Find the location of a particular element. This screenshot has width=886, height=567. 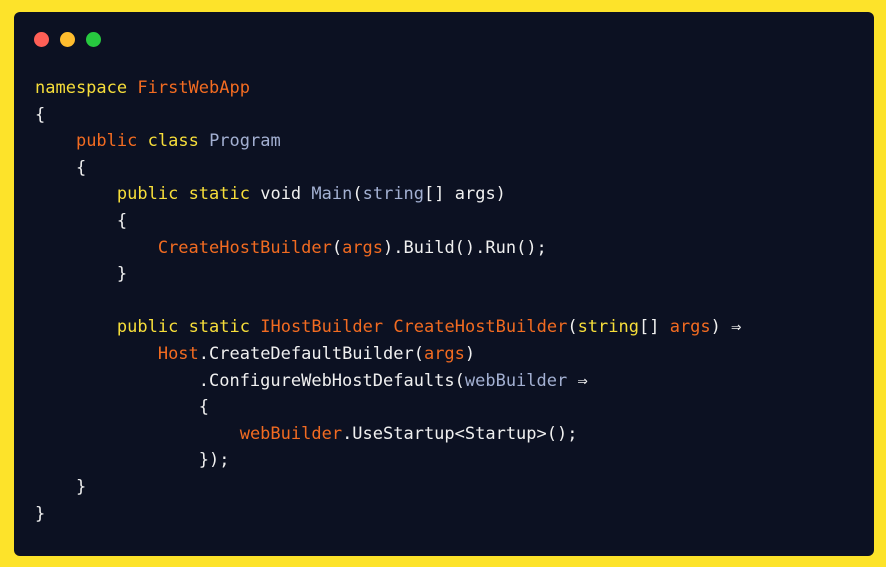

code-token: [] args) is located at coordinates (465, 194).